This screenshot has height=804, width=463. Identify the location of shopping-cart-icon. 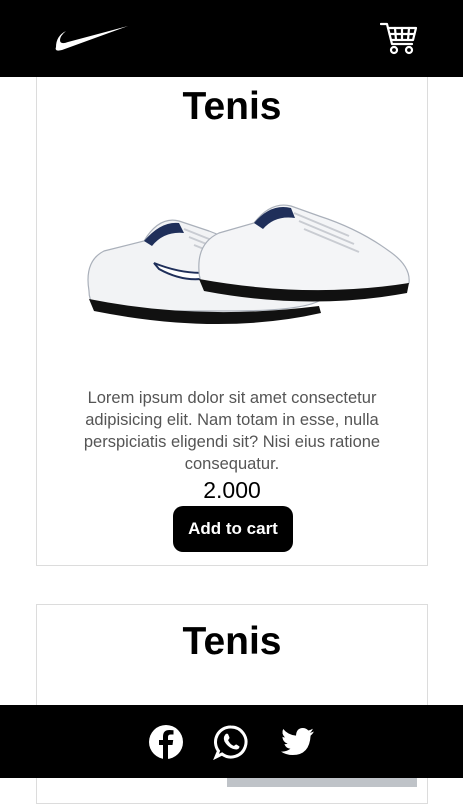
(399, 38).